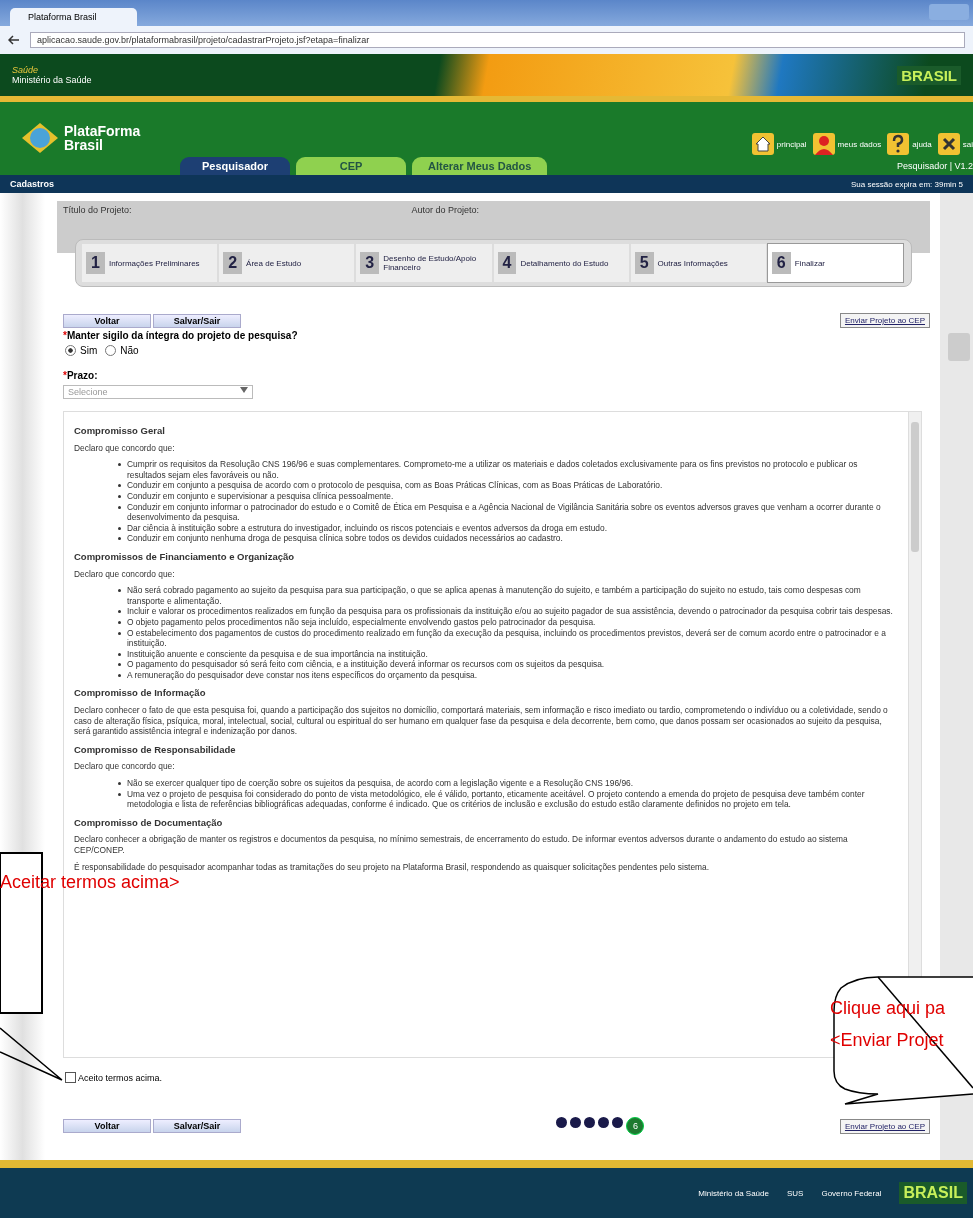 The width and height of the screenshot is (973, 1218). I want to click on terms-item: Não será cobrado pagamento ao sujeito da pesquisa para sua participação, o que se aplica apenas à manutenção do sujeito, e também a participação do sujeito no estudo, tais como despesas com transporte e alimentação., so click(494, 596).